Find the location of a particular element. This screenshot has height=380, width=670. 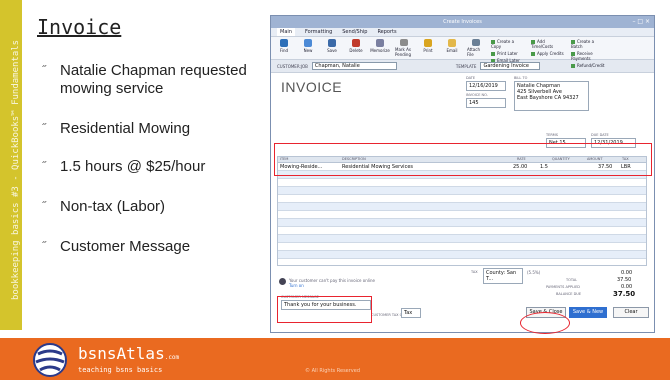

total-amount: 37.50 is located at coordinates (624, 280).